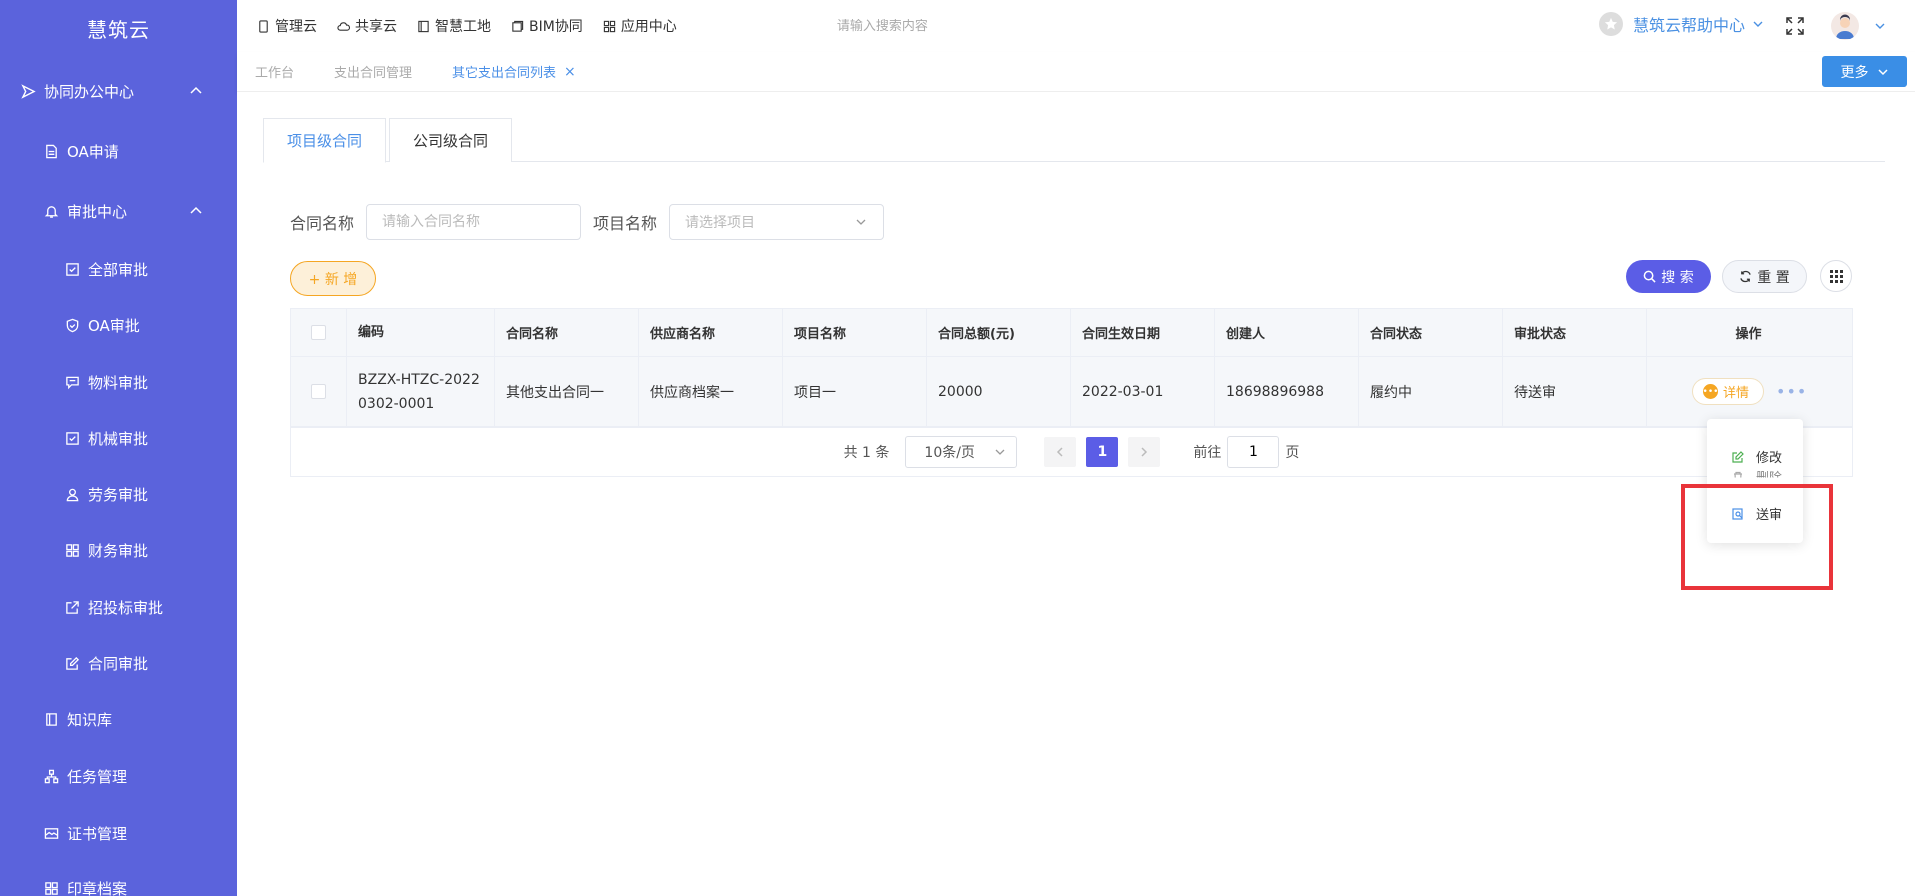  I want to click on sidebar-item-contract-approval: 合同审批, so click(118, 663).